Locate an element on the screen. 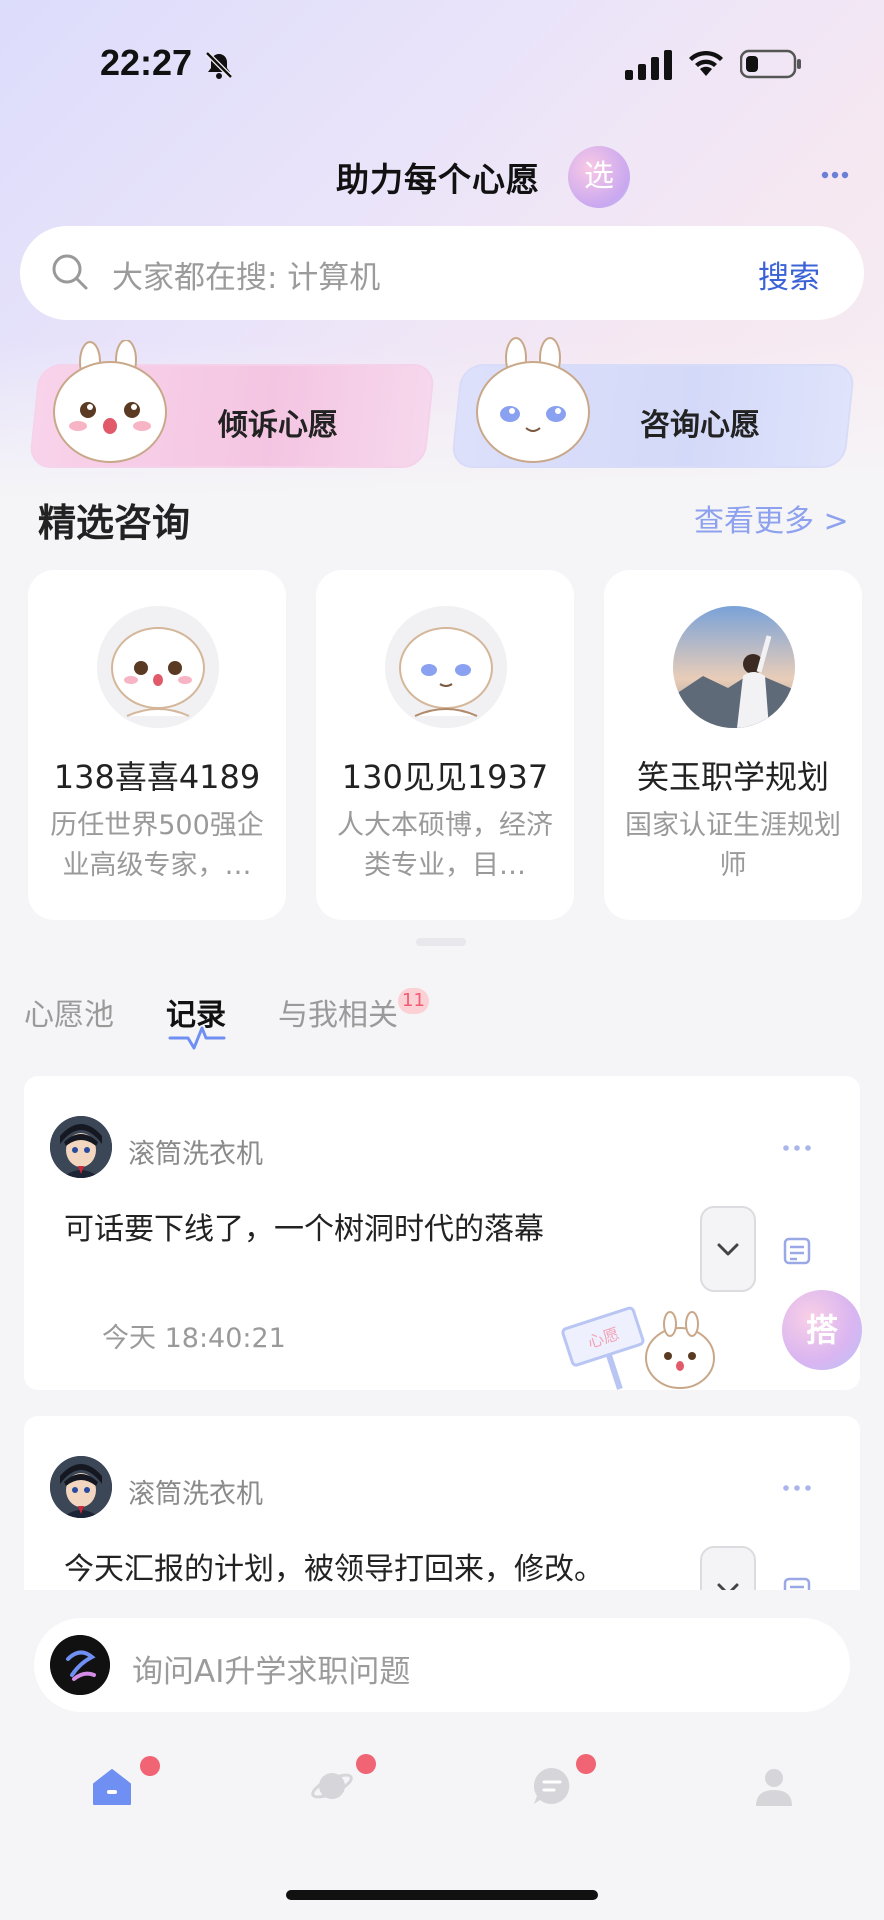  see-more-link: 查看更多 > is located at coordinates (771, 518).